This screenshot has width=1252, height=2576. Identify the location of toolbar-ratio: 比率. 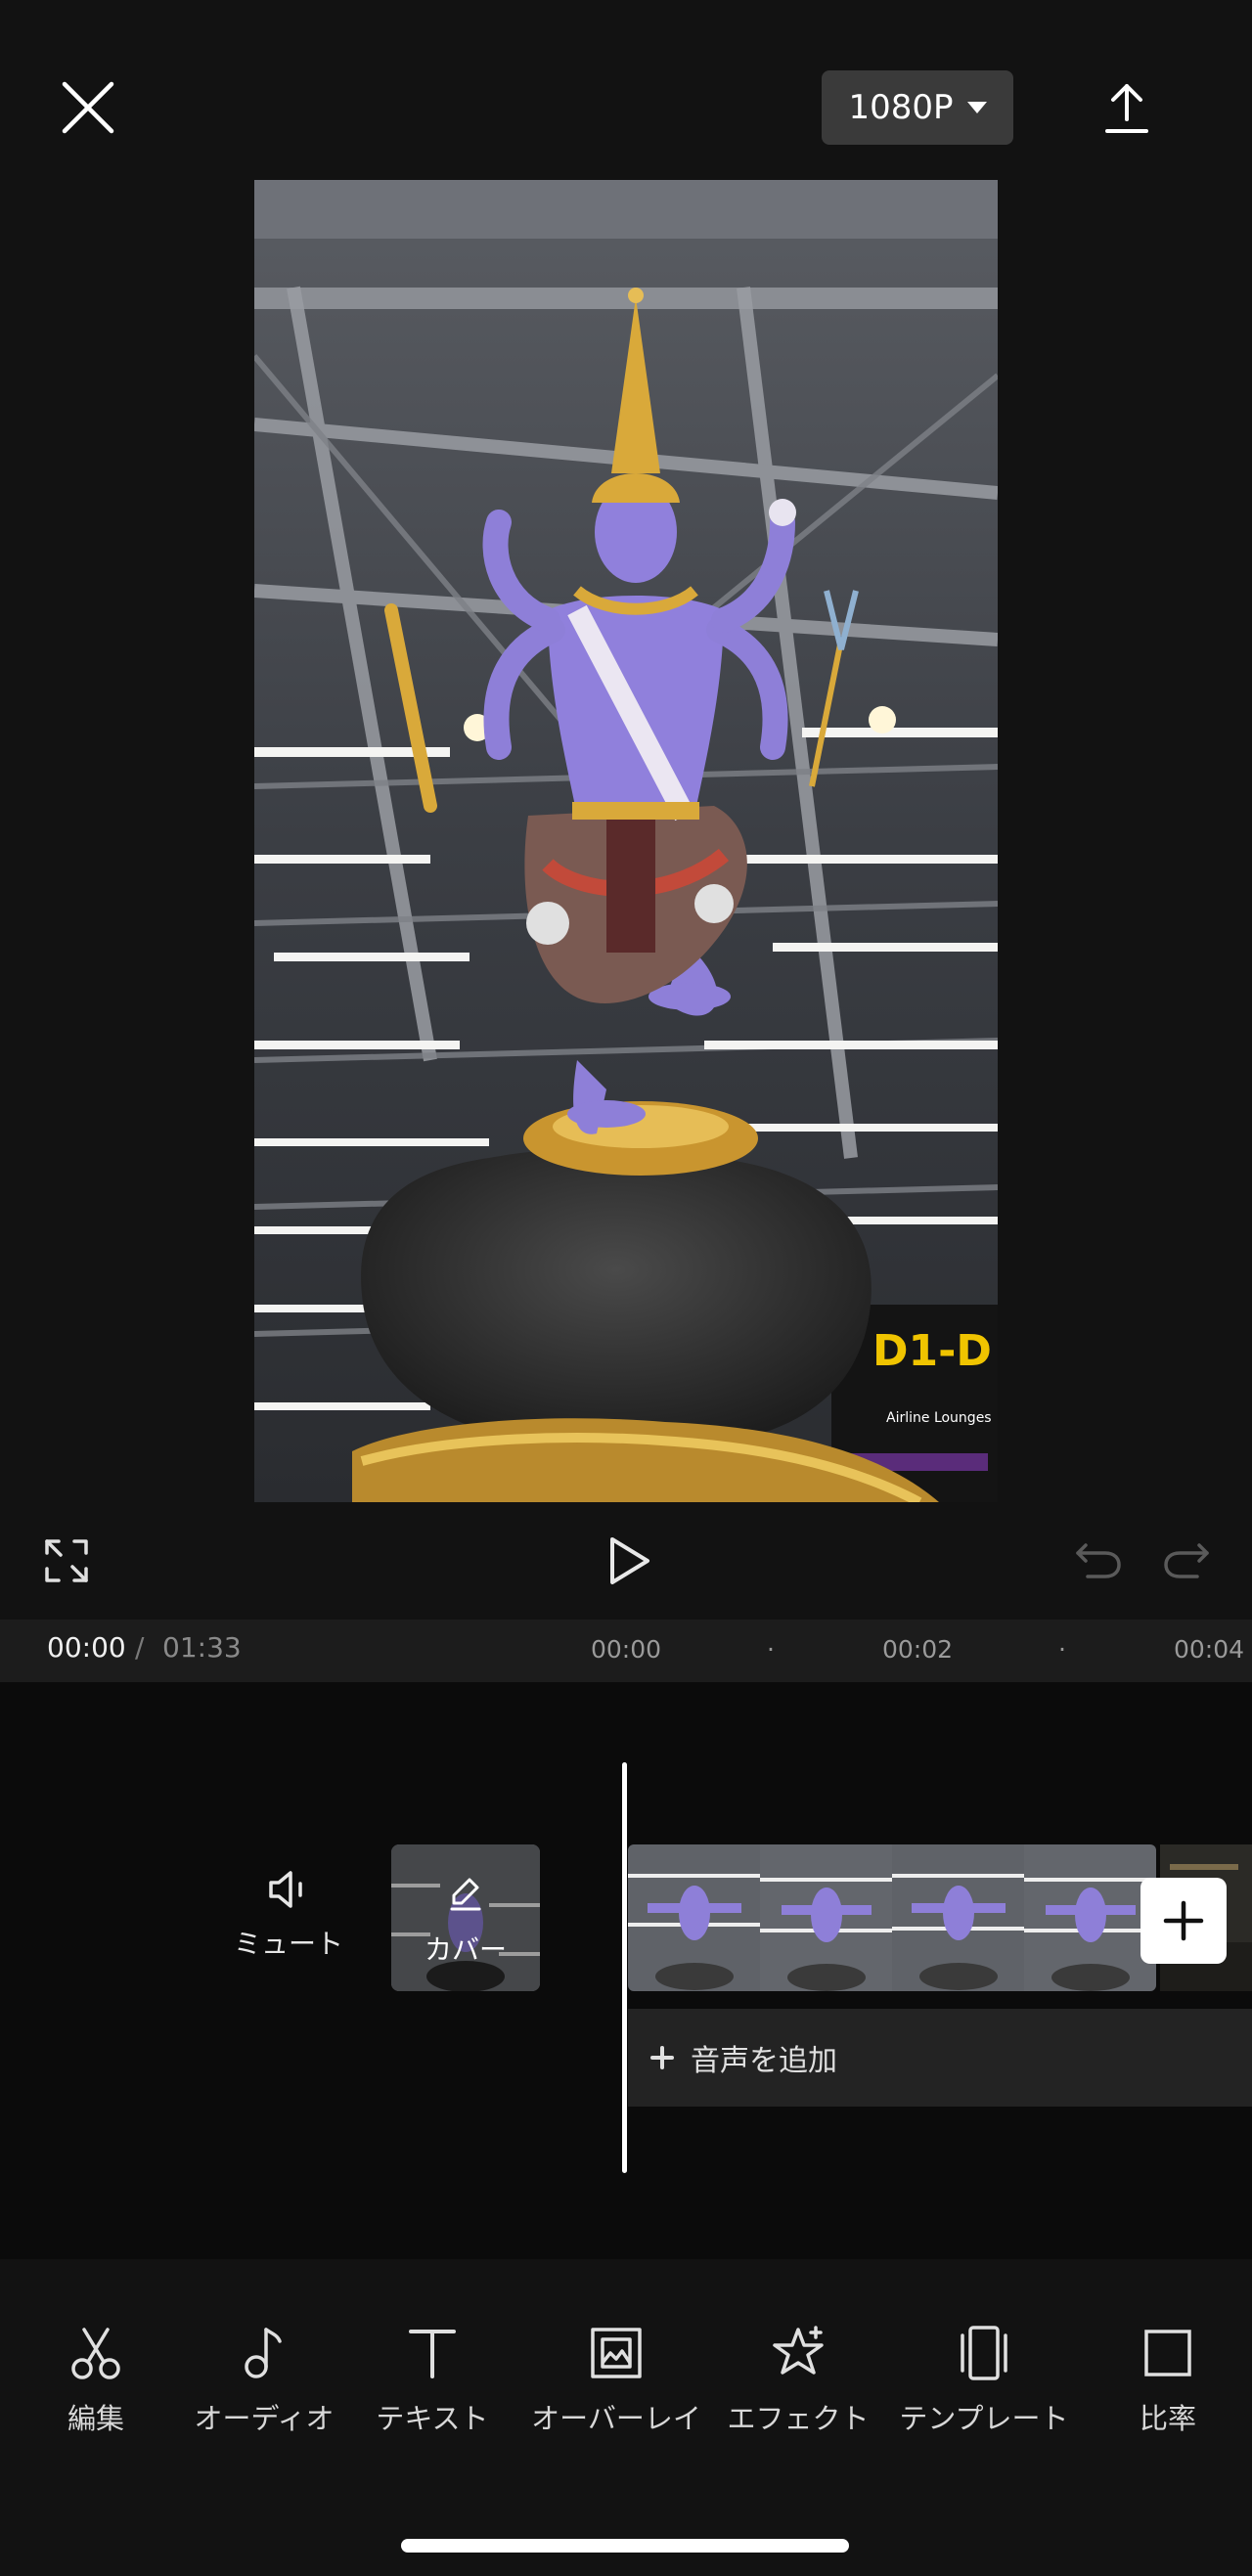
(1168, 2381).